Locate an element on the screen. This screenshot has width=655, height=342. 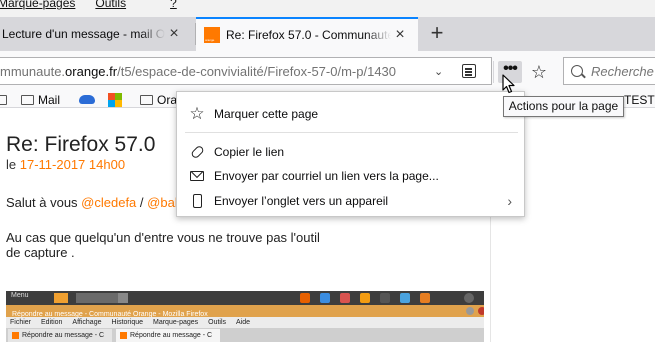
post-line: de capture . is located at coordinates (40, 252).